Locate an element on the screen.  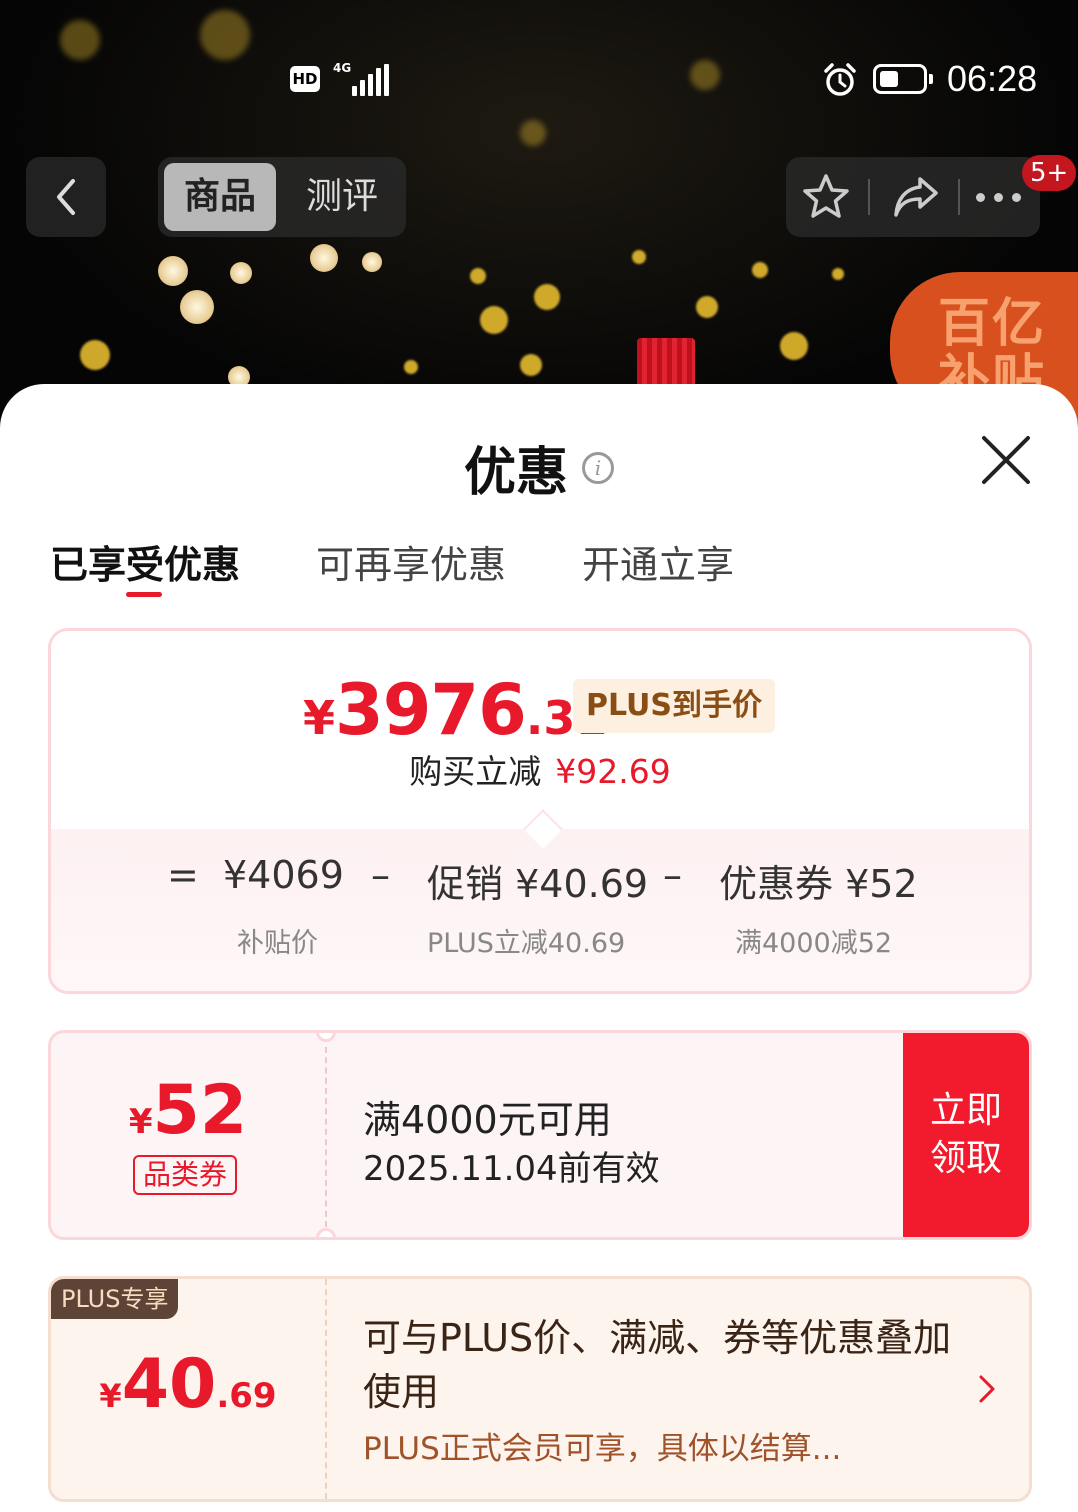
back-button is located at coordinates (66, 197).